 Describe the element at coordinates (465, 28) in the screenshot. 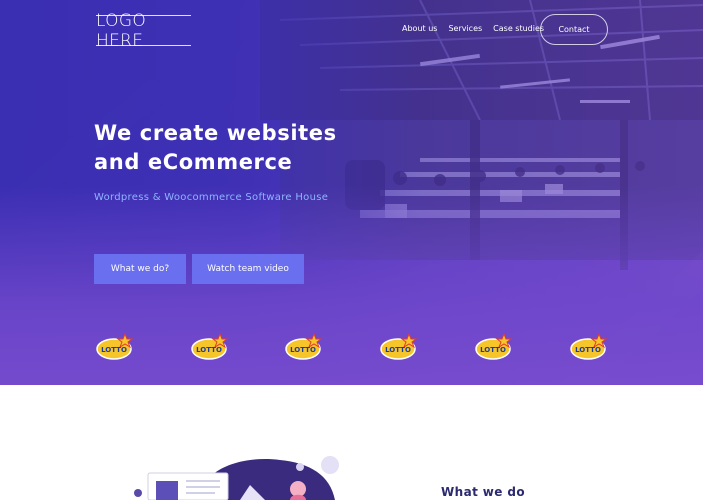

I see `nav-services: Services` at that location.